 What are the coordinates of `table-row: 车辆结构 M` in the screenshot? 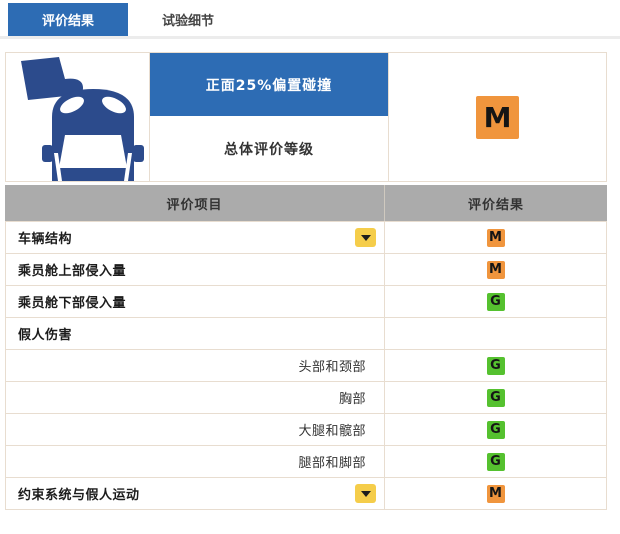 It's located at (306, 238).